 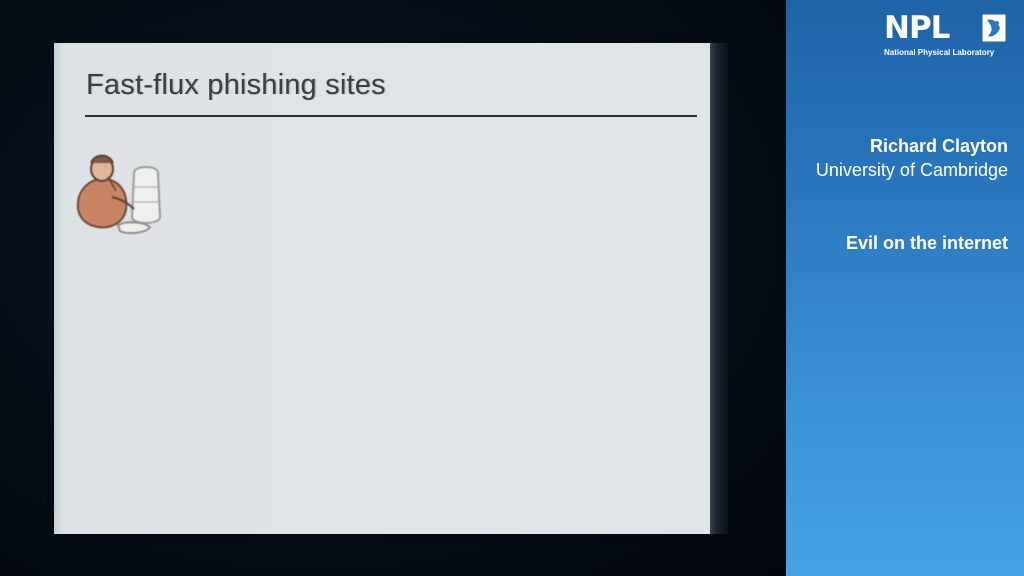 What do you see at coordinates (719, 288) in the screenshot?
I see `slide-screen-edge` at bounding box center [719, 288].